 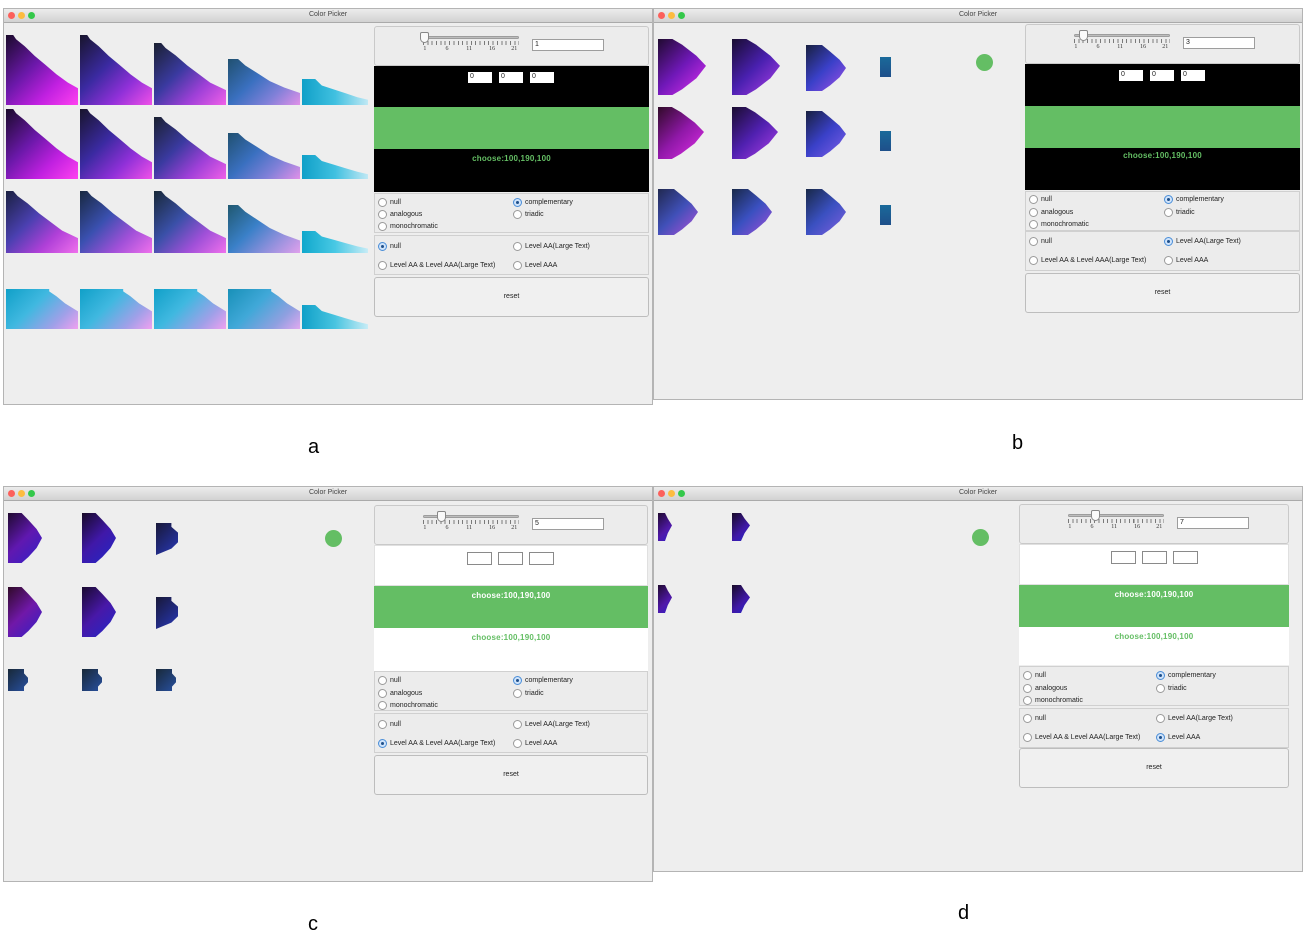 What do you see at coordinates (511, 129) in the screenshot?
I see `swatch-area: 0 0 0 choose:100,190,100` at bounding box center [511, 129].